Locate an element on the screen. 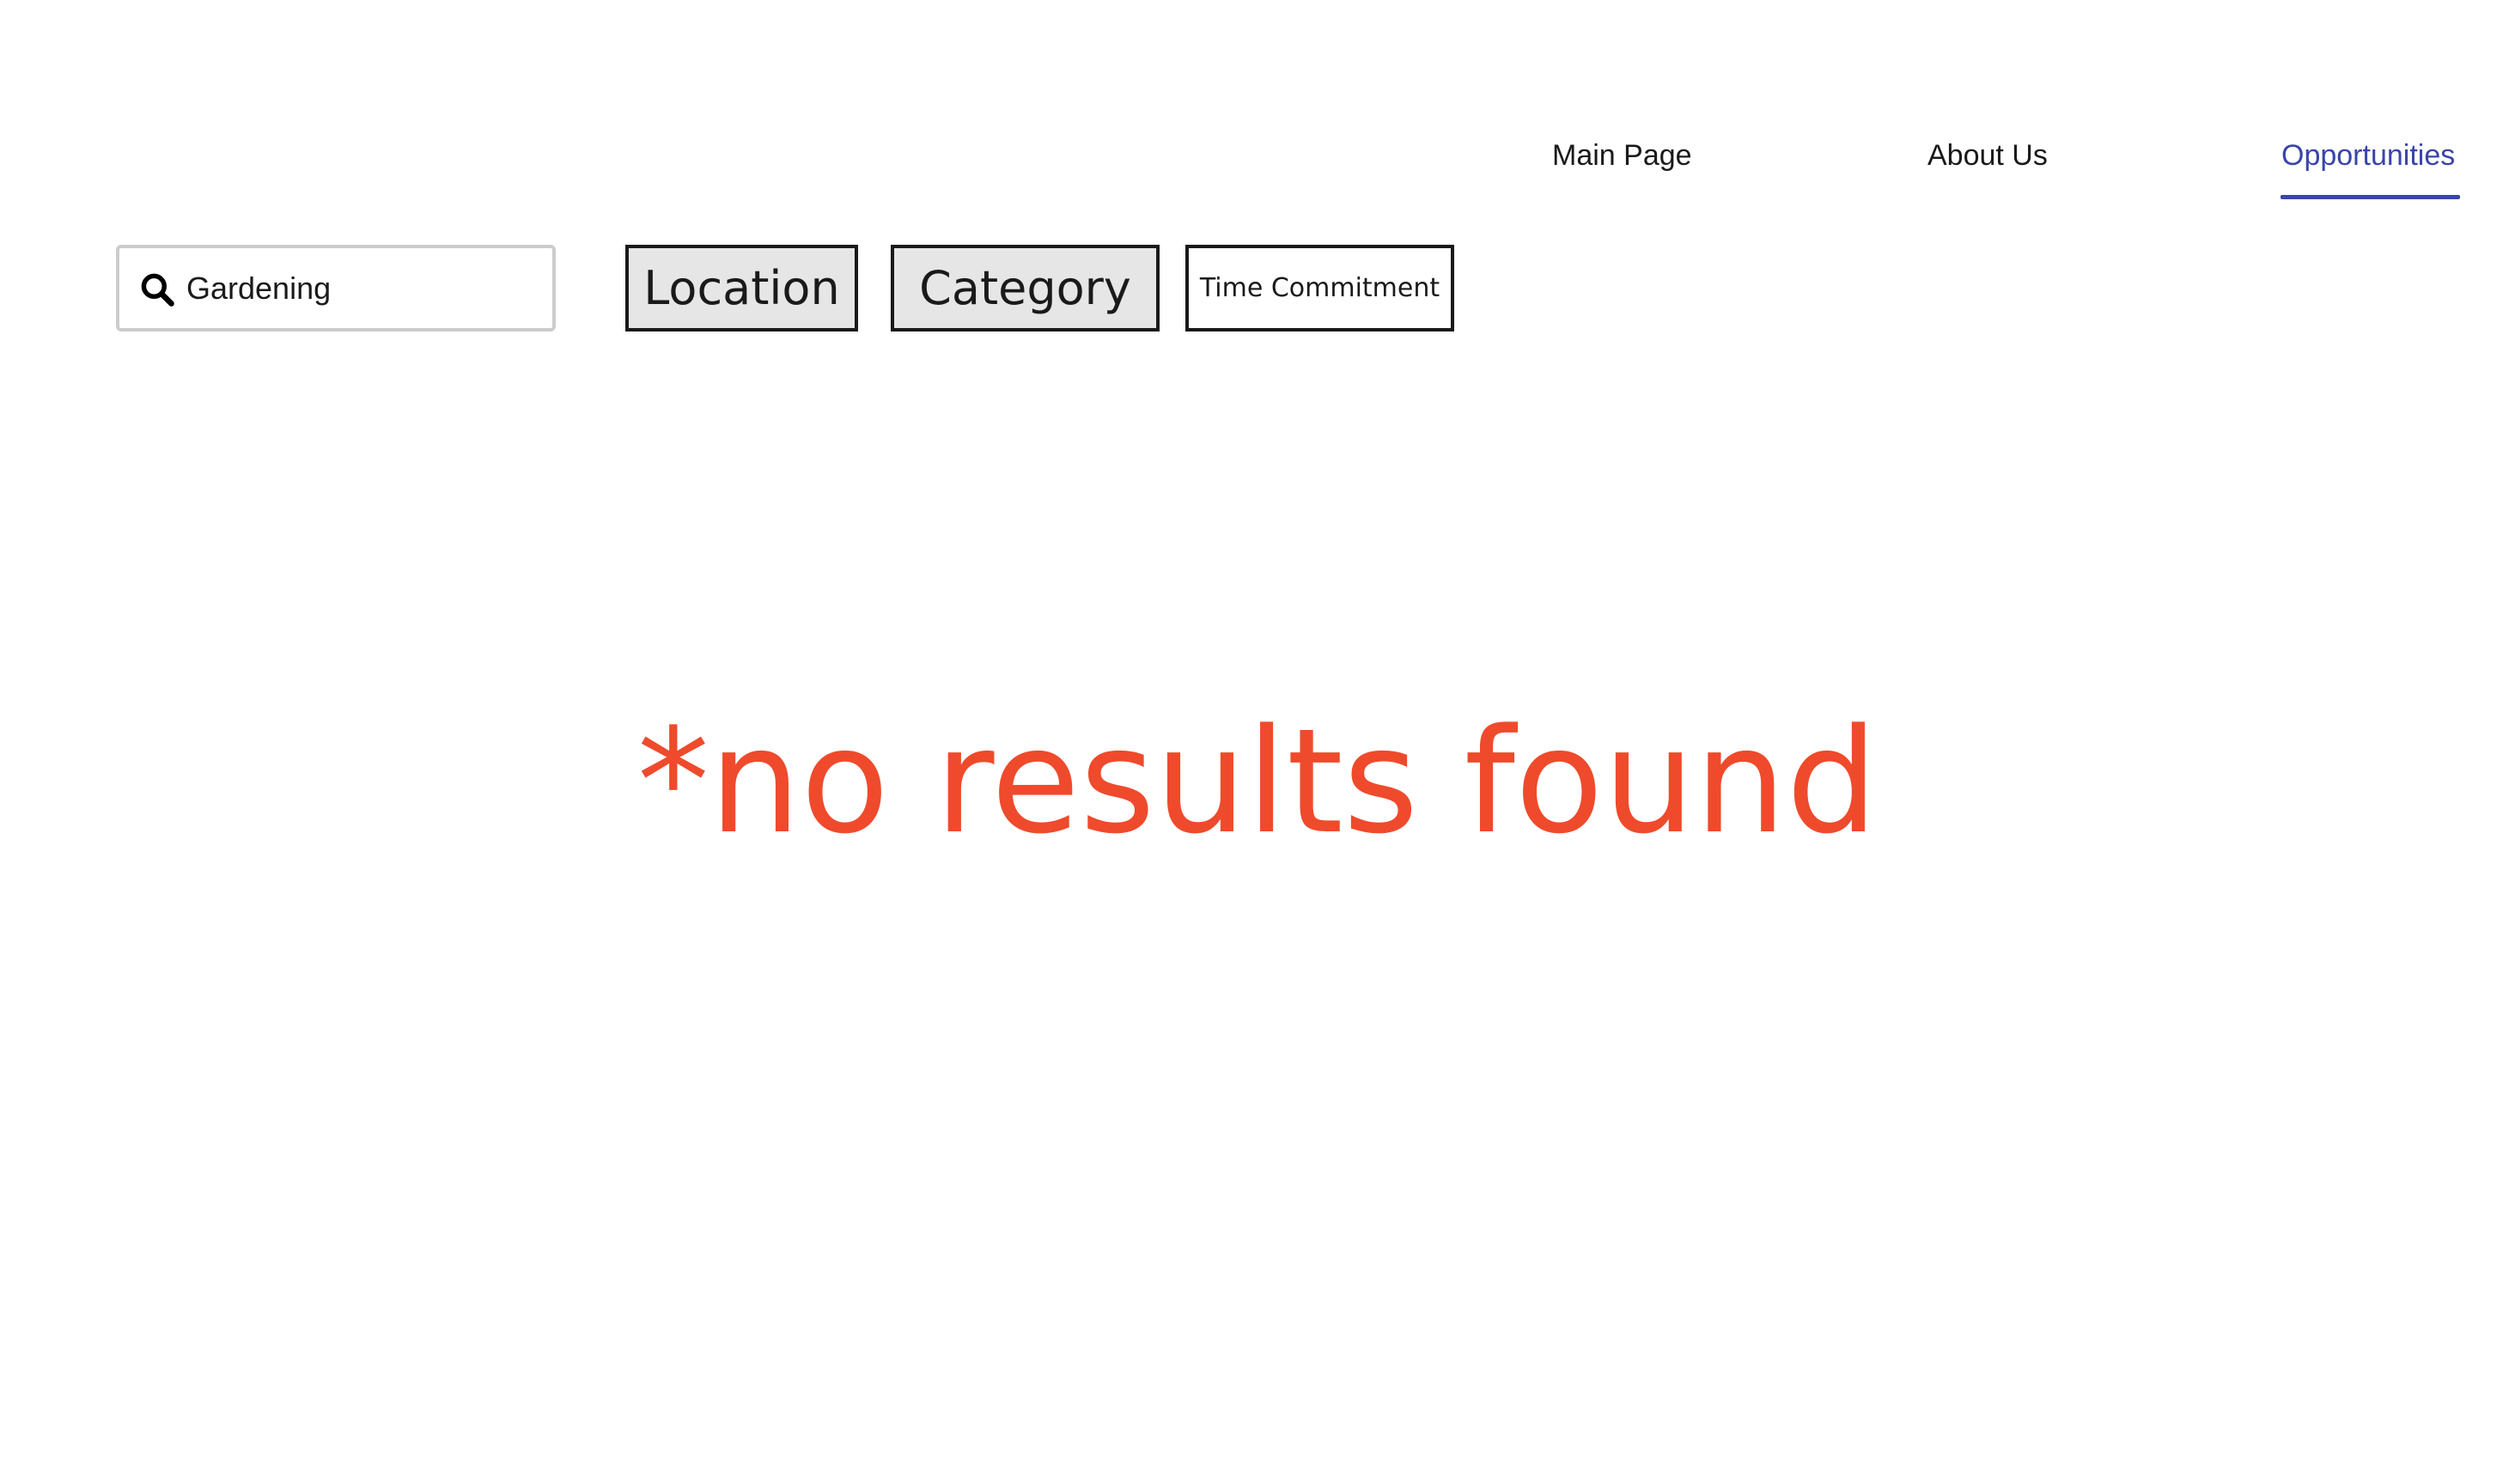  category-filter-button: Category is located at coordinates (1025, 288).